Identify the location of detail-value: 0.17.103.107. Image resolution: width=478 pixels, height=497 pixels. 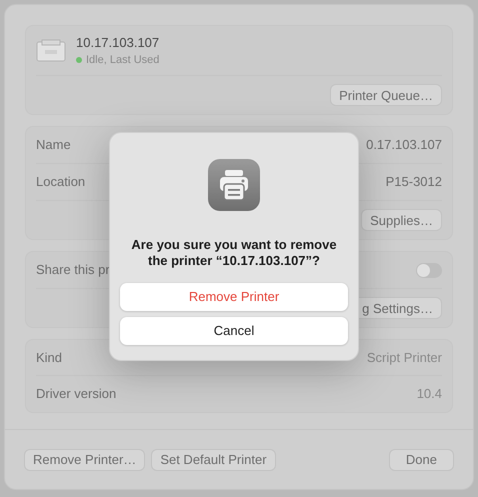
(404, 145).